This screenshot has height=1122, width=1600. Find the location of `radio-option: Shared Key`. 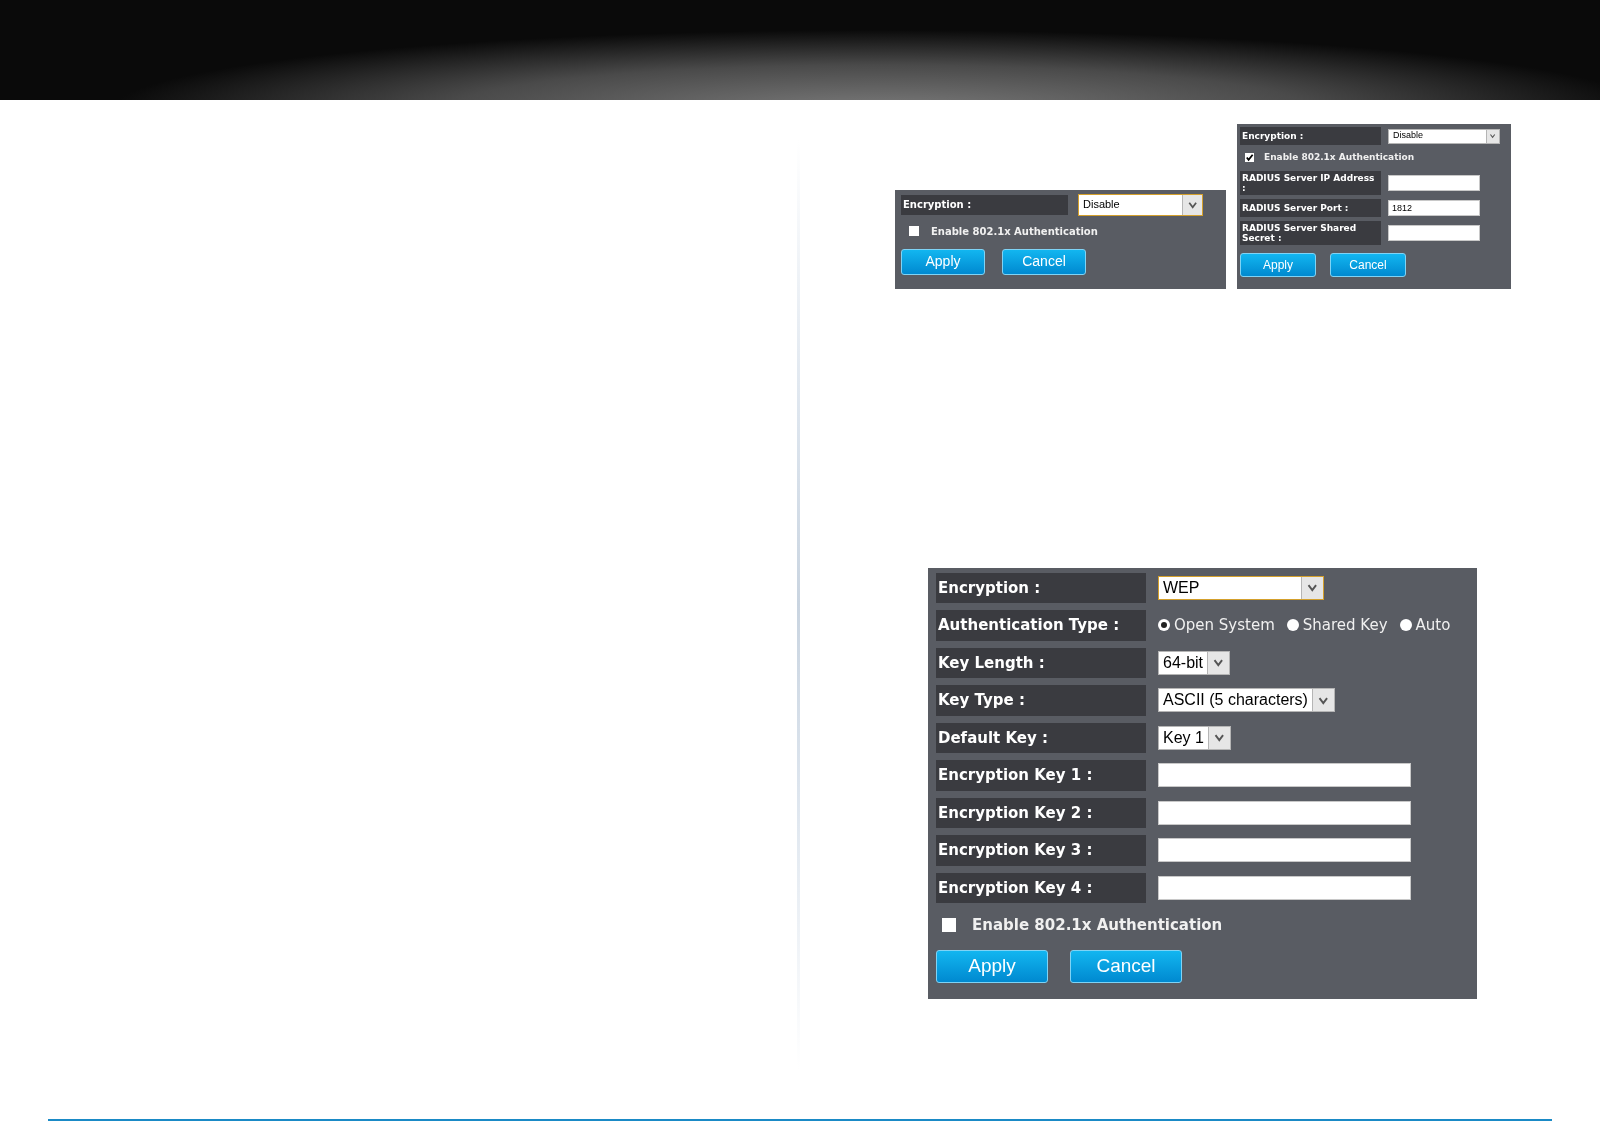

radio-option: Shared Key is located at coordinates (1337, 625).